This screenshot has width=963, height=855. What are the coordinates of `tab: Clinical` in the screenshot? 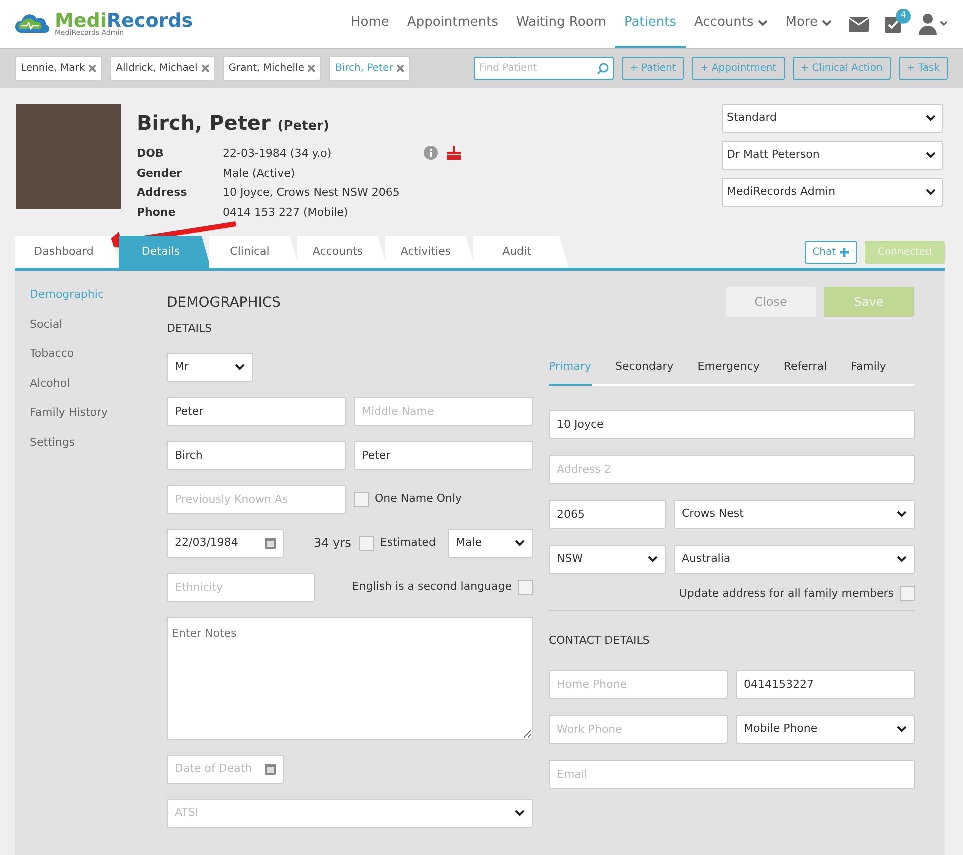 It's located at (254, 252).